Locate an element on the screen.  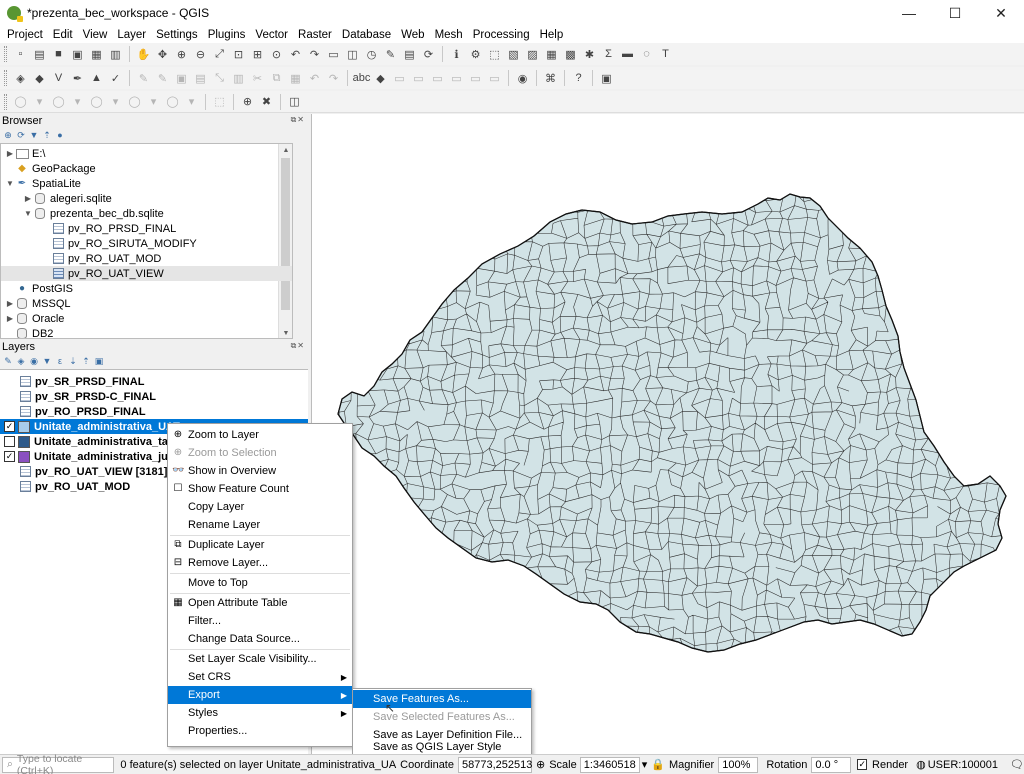
plugin-icon: ▣ is located at coordinates (606, 78).